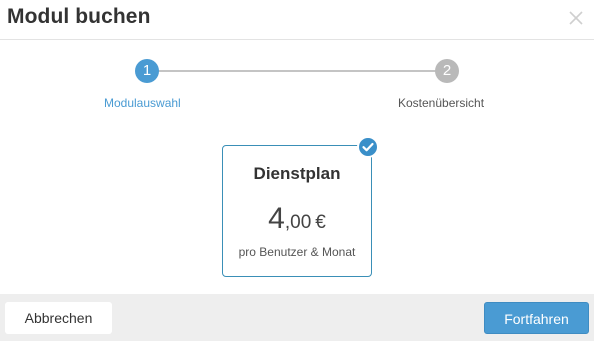 The image size is (594, 341). I want to click on step-2-indicator: 2, so click(447, 71).